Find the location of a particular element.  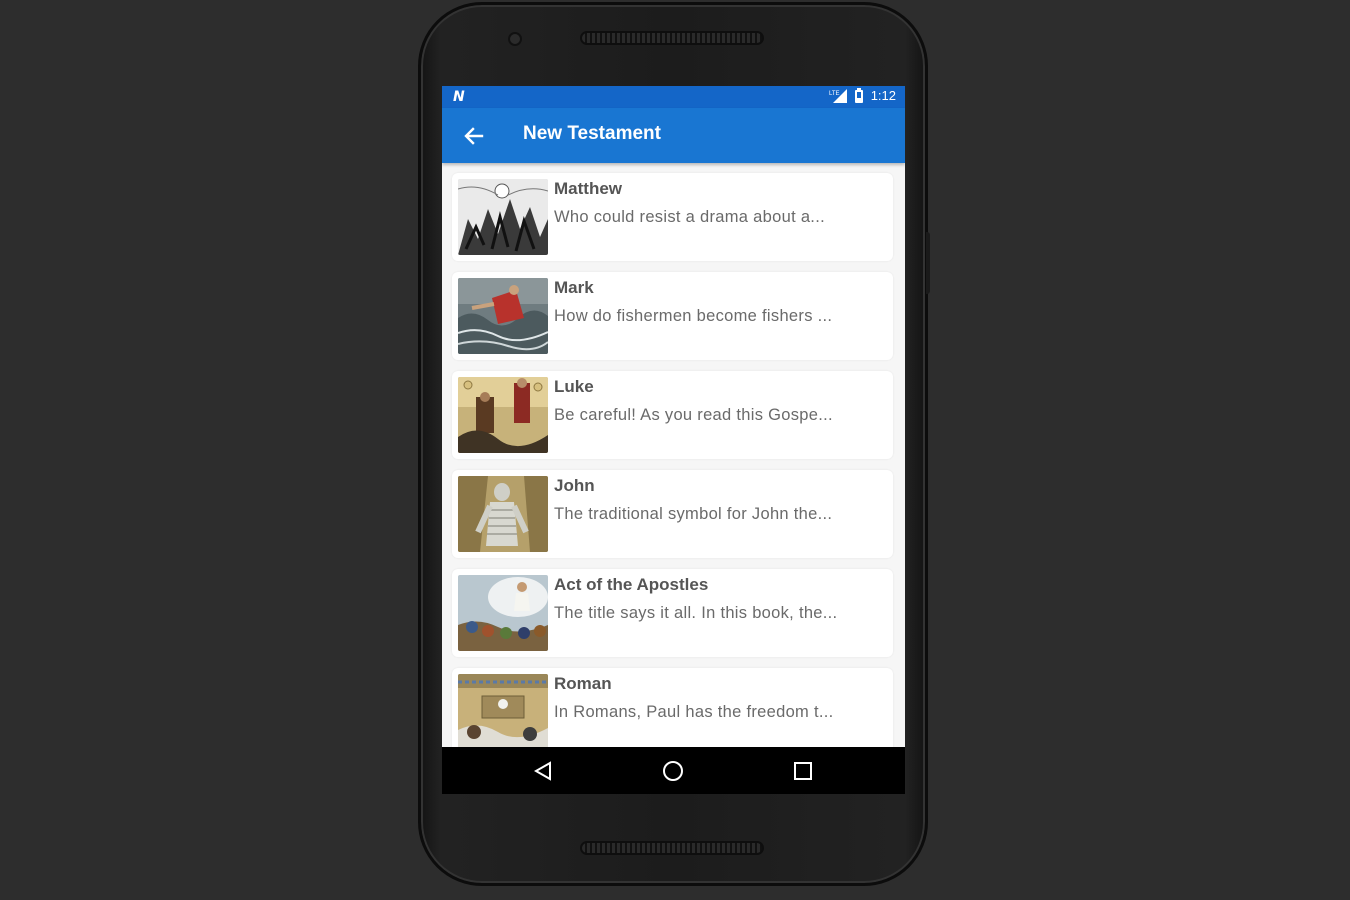

circle-home-icon is located at coordinates (673, 771).